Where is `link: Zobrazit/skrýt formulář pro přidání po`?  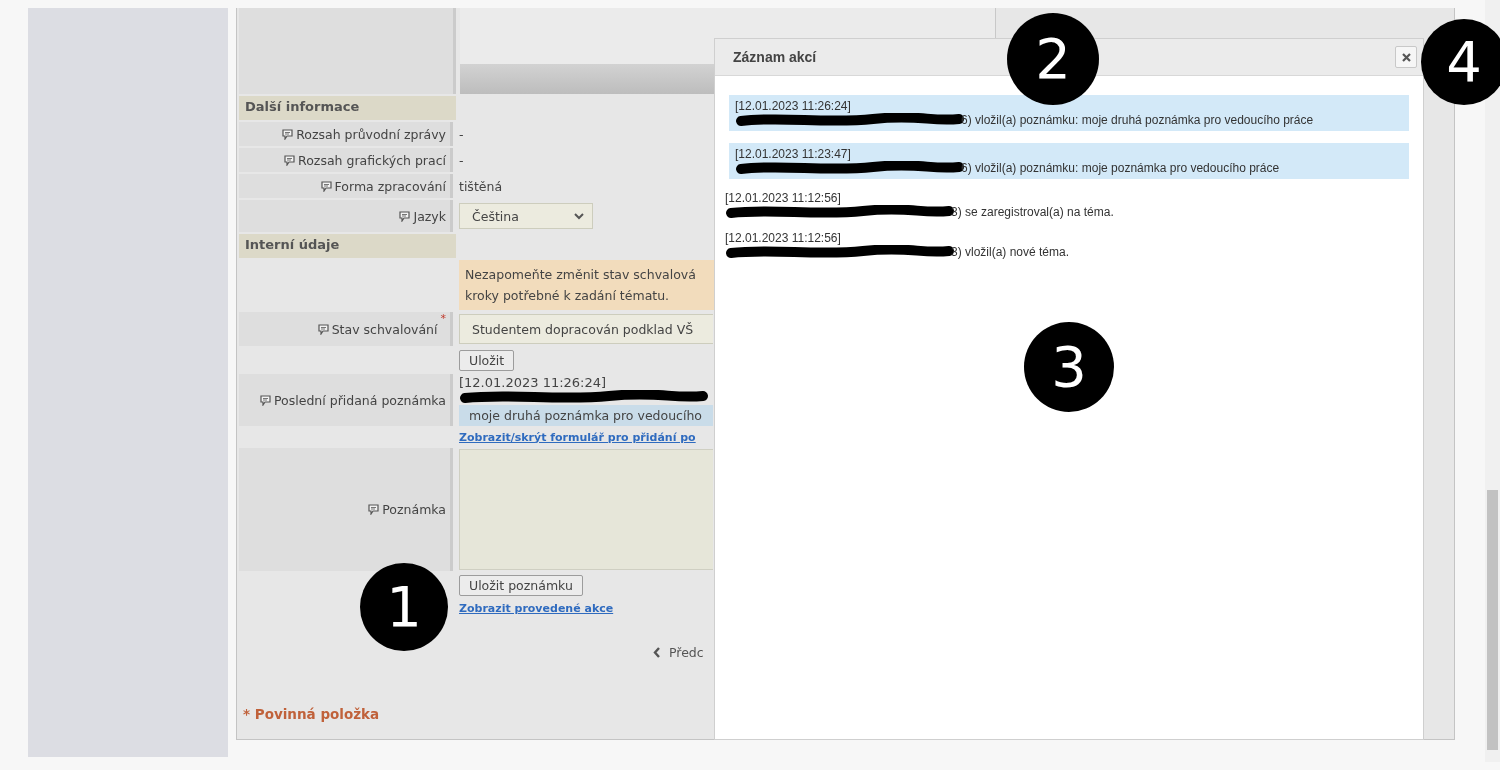 link: Zobrazit/skrýt formulář pro přidání po is located at coordinates (577, 437).